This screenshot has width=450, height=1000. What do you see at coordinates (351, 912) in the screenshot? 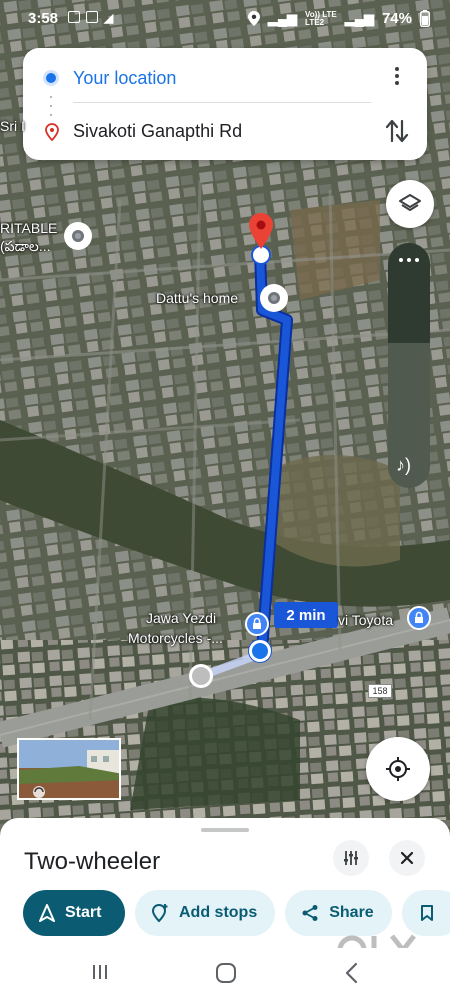
I see `share-label: Share` at bounding box center [351, 912].